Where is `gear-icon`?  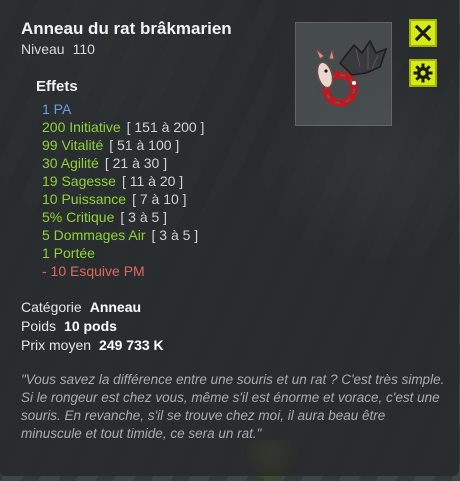 gear-icon is located at coordinates (423, 73).